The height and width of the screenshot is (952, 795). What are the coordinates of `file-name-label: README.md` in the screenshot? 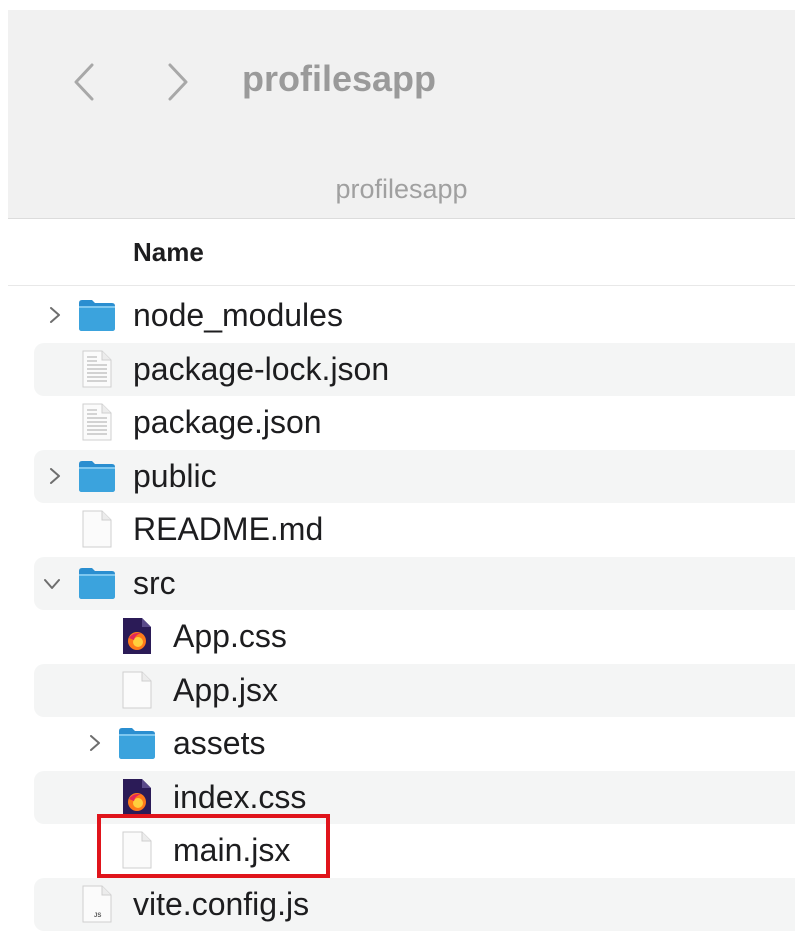 It's located at (228, 529).